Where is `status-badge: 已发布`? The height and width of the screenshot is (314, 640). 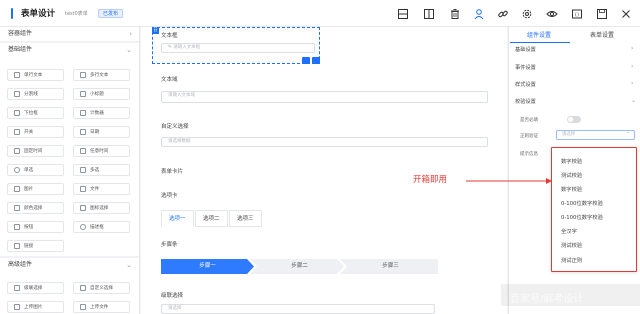
status-badge: 已发布 is located at coordinates (111, 13).